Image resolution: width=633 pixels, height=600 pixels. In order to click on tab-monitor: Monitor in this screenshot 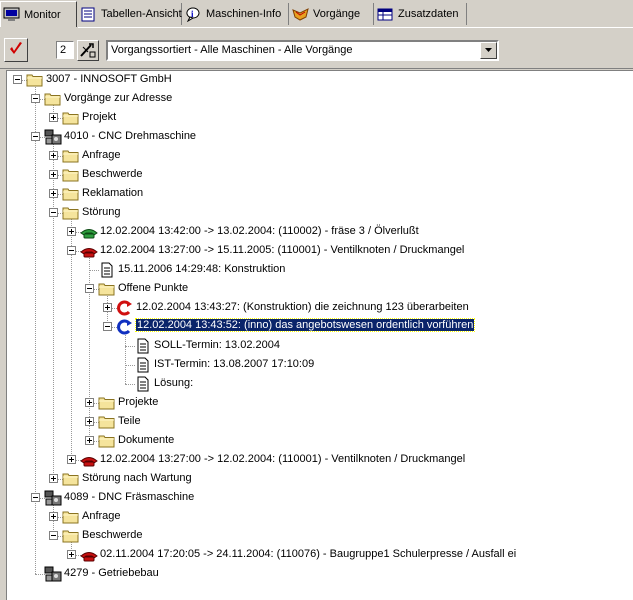, I will do `click(38, 14)`.